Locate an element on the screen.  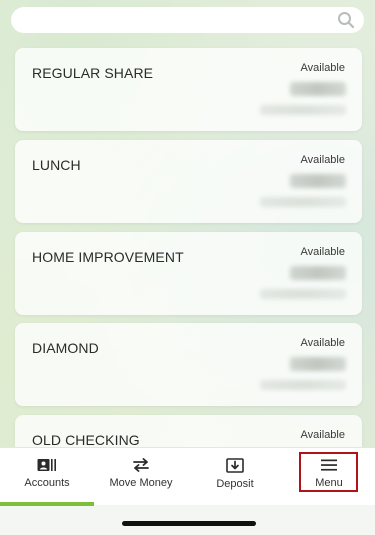
tab-deposit: Deposit is located at coordinates (235, 477).